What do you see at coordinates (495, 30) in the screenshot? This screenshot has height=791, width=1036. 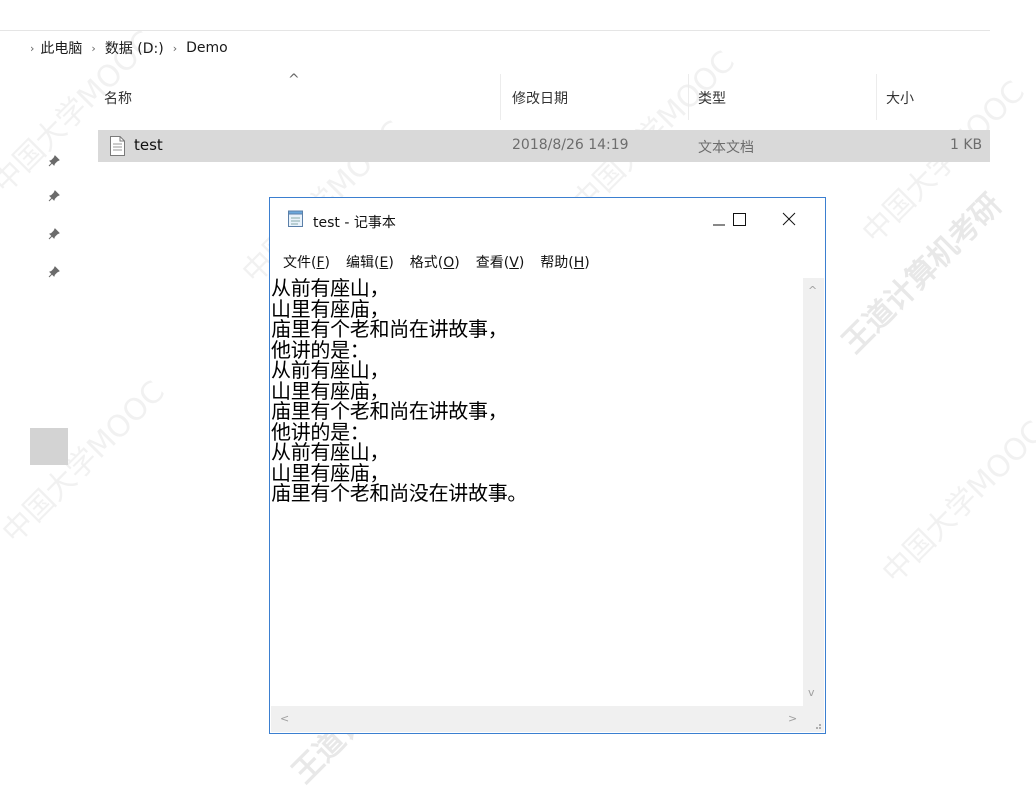 I see `address-bar-divider` at bounding box center [495, 30].